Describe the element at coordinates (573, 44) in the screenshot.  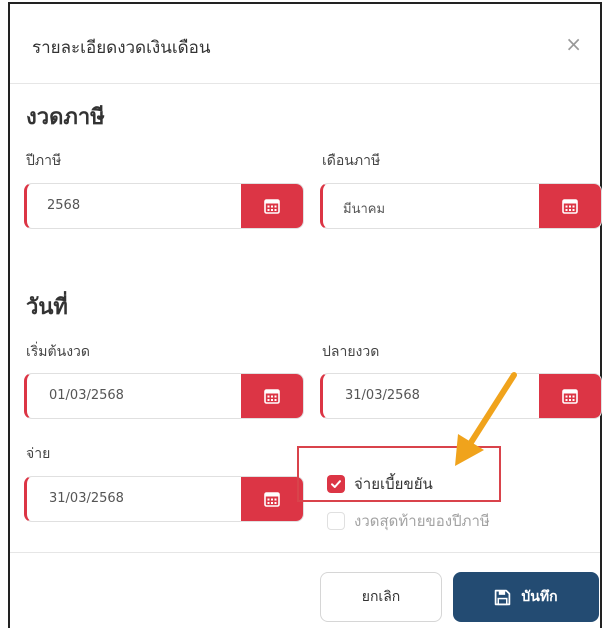
I see `close-button: ×` at that location.